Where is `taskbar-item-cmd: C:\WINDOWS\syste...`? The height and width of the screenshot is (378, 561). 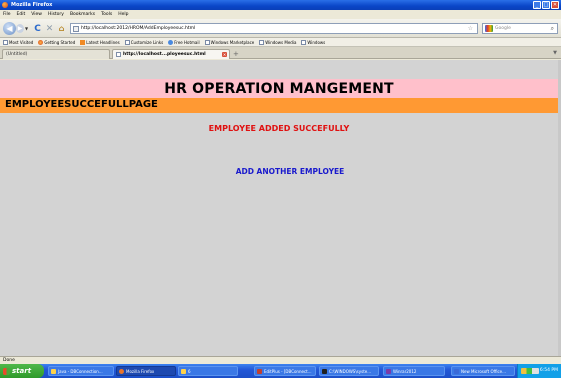
taskbar-item-cmd: C:\WINDOWS\syste... is located at coordinates (349, 371).